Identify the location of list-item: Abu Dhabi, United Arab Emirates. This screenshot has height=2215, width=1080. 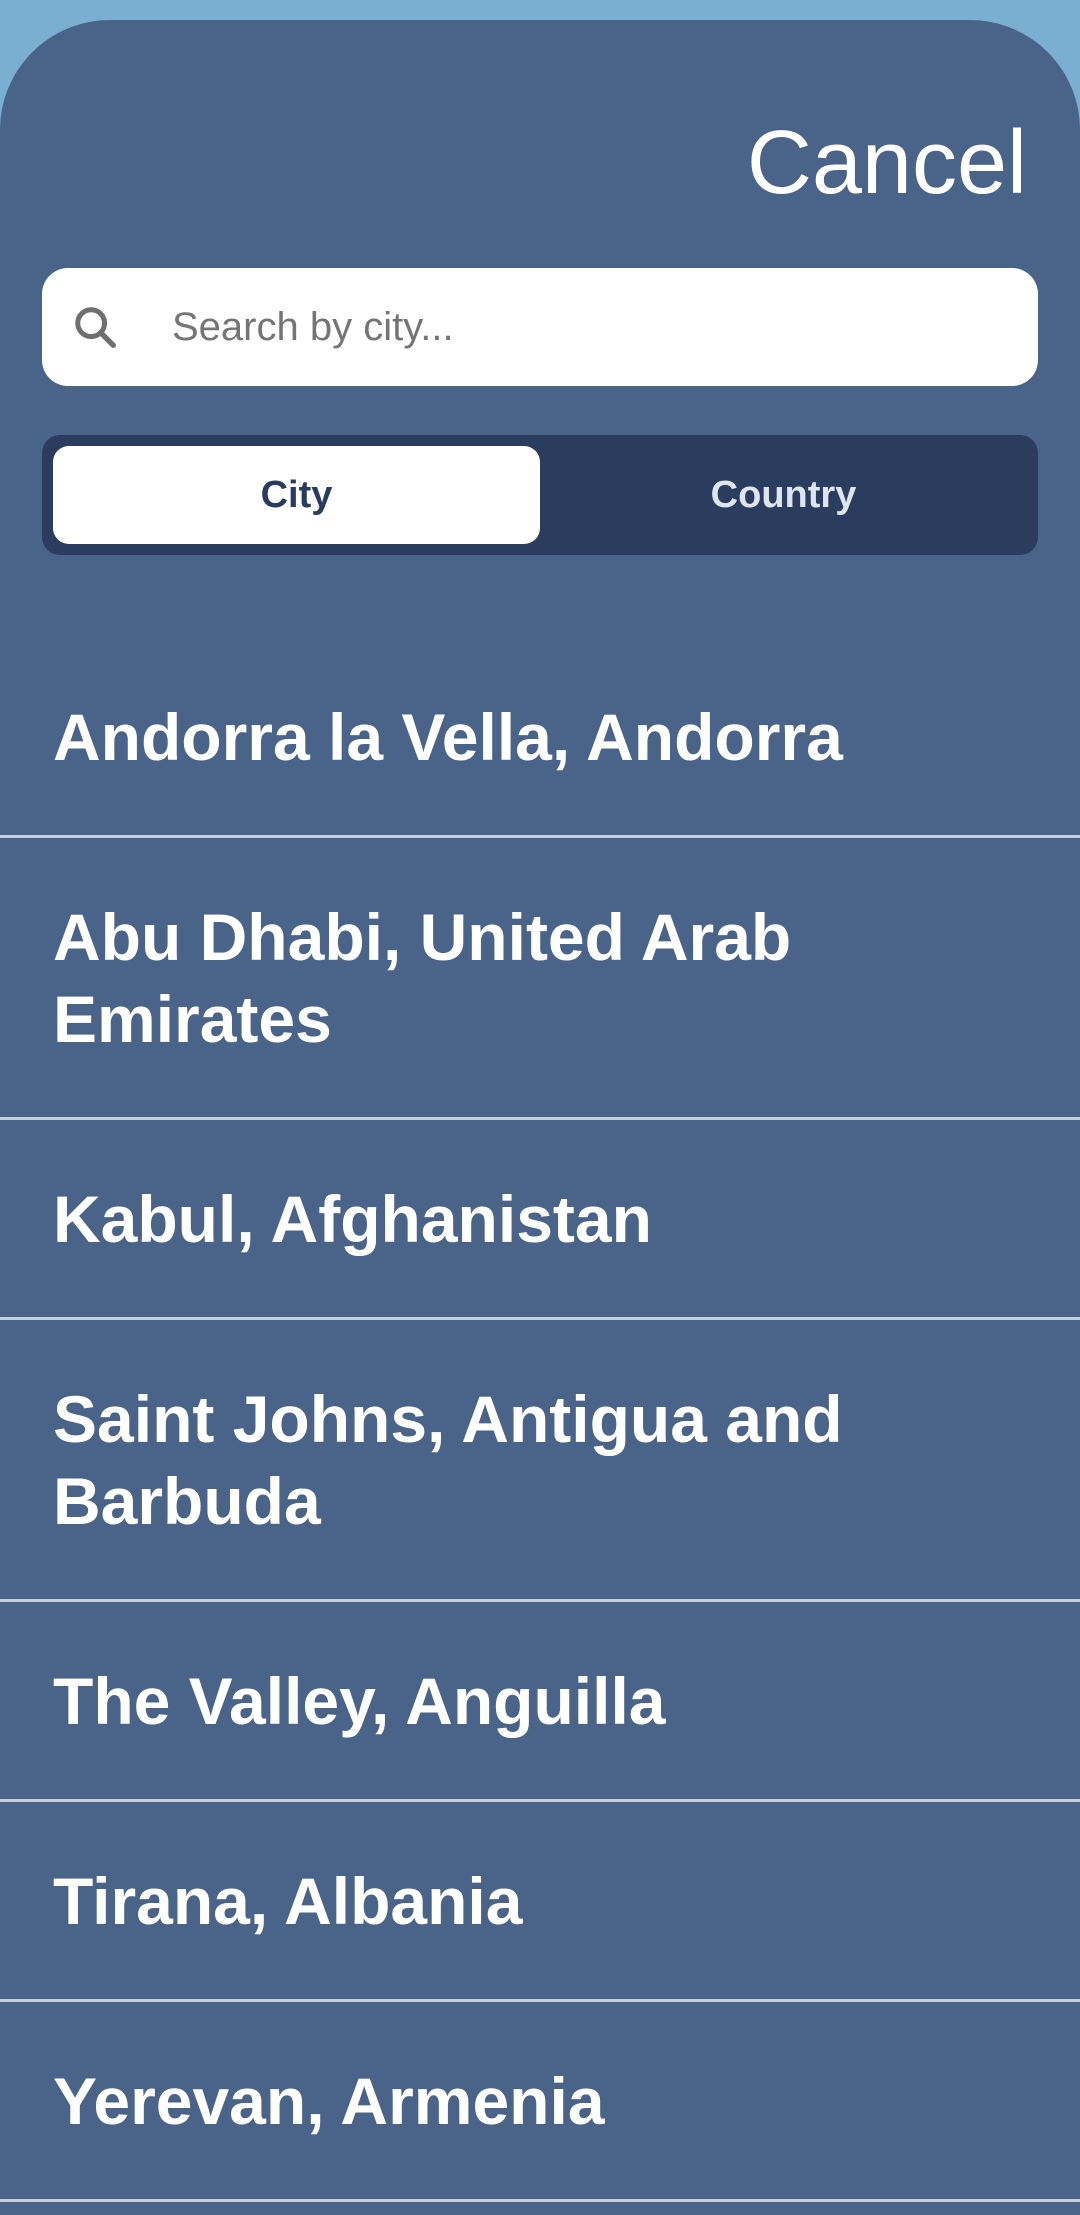
(540, 979).